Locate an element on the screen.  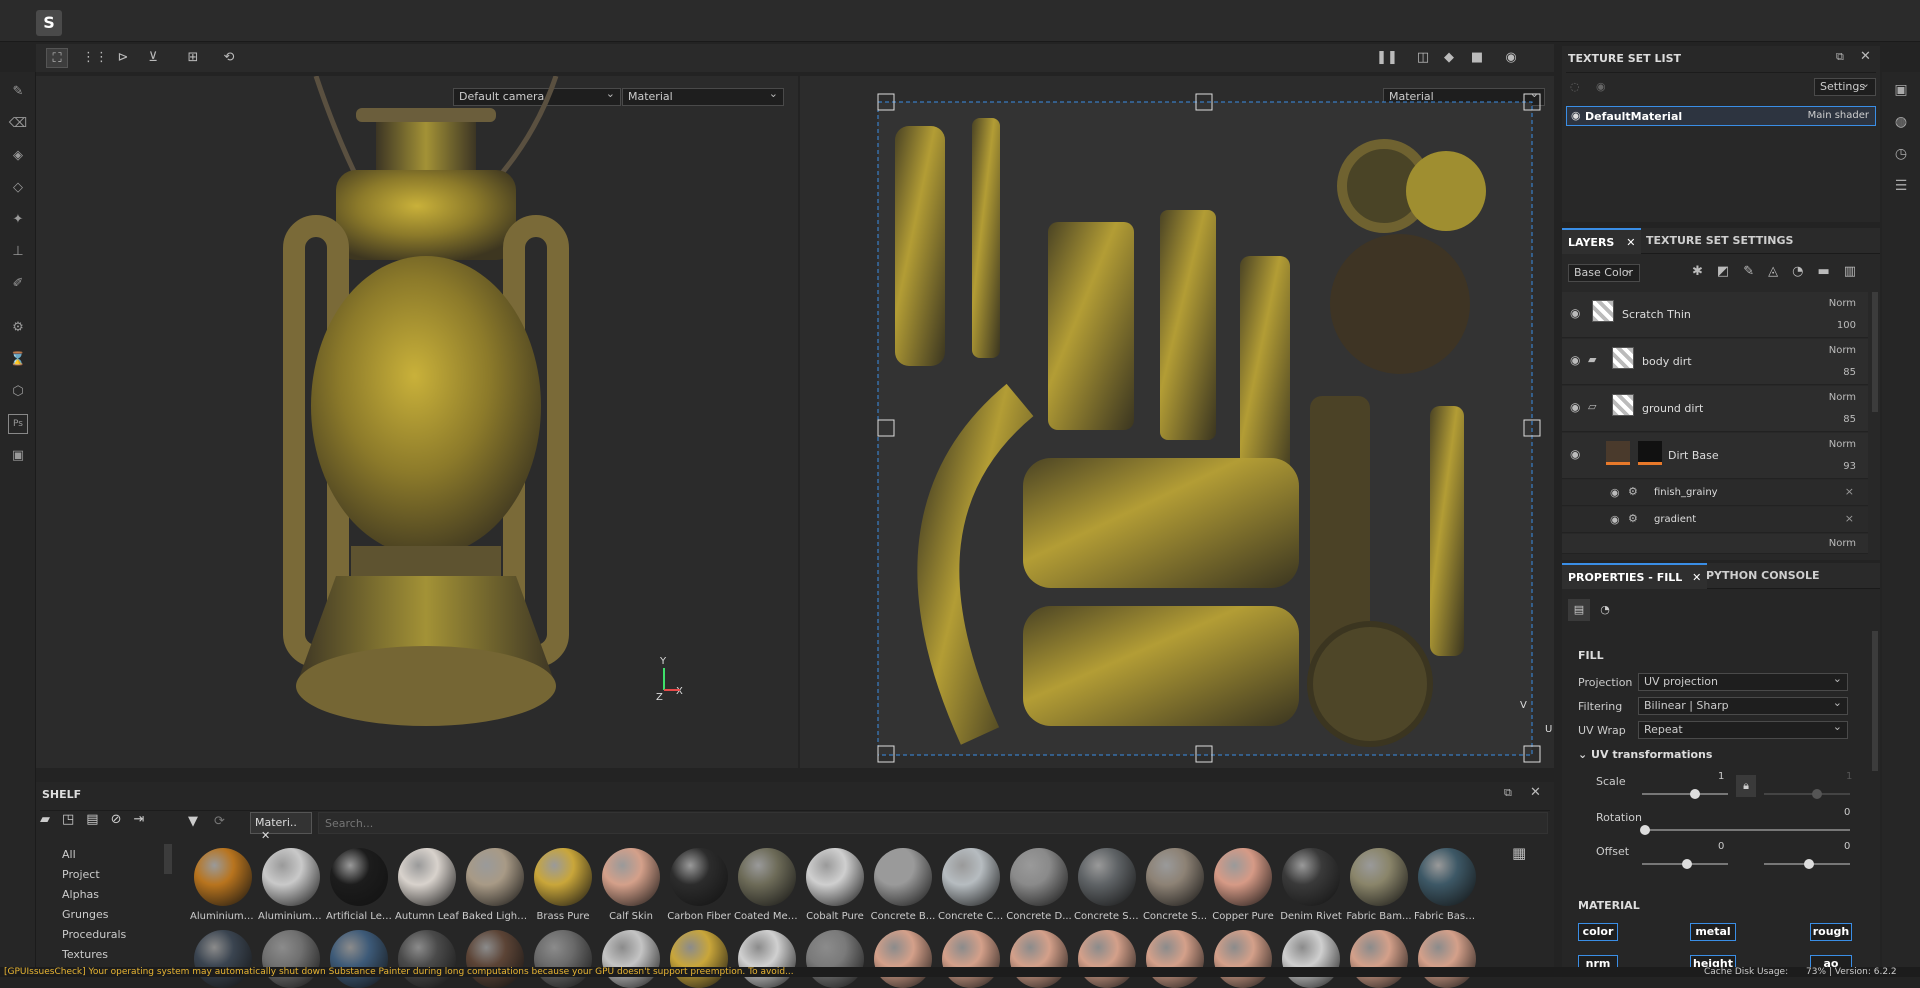
projection-select: UV projection is located at coordinates (1743, 681).